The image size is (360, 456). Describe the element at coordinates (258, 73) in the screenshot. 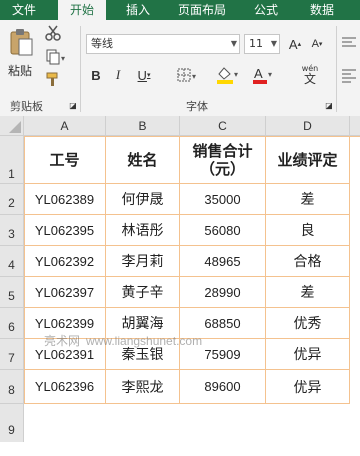

I see `svg-text: A` at that location.